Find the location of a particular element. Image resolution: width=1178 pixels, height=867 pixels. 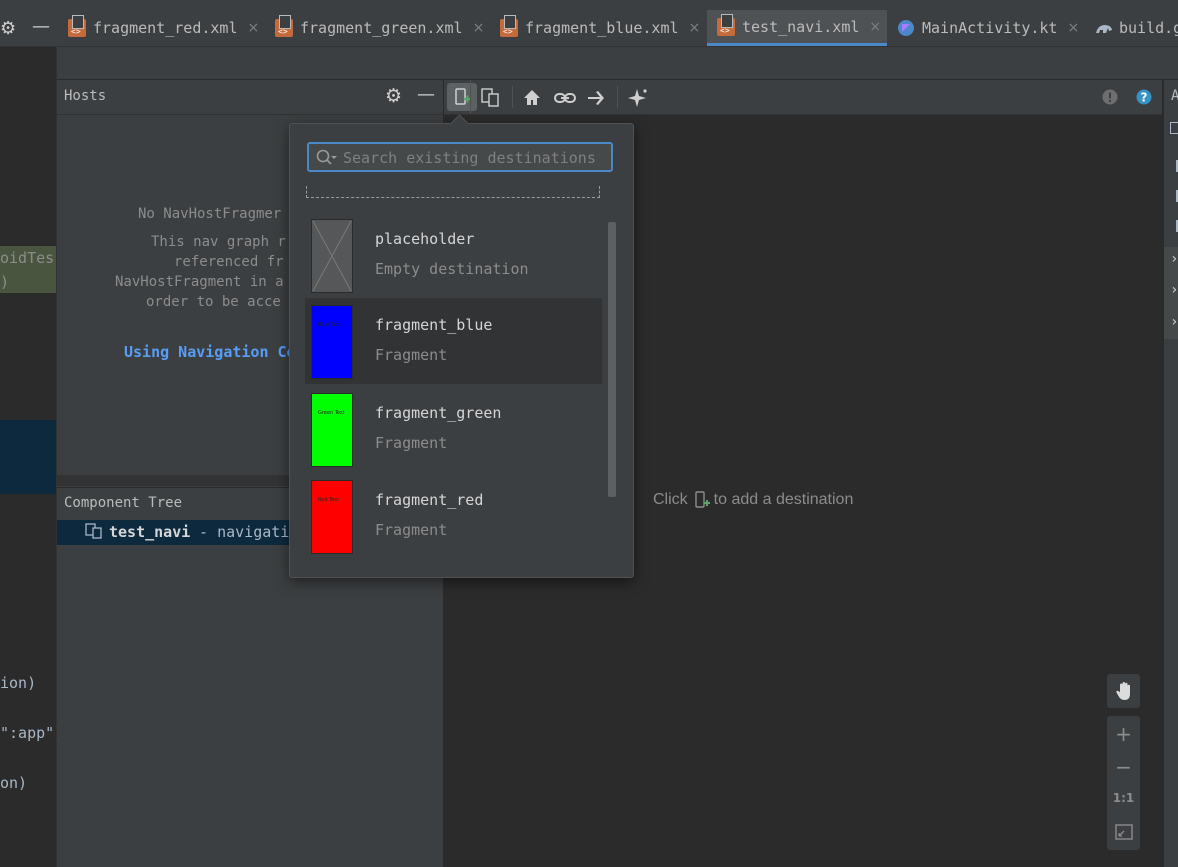

destination-item-fragment-red: Red Text fragment_red Fragment is located at coordinates (453, 516).